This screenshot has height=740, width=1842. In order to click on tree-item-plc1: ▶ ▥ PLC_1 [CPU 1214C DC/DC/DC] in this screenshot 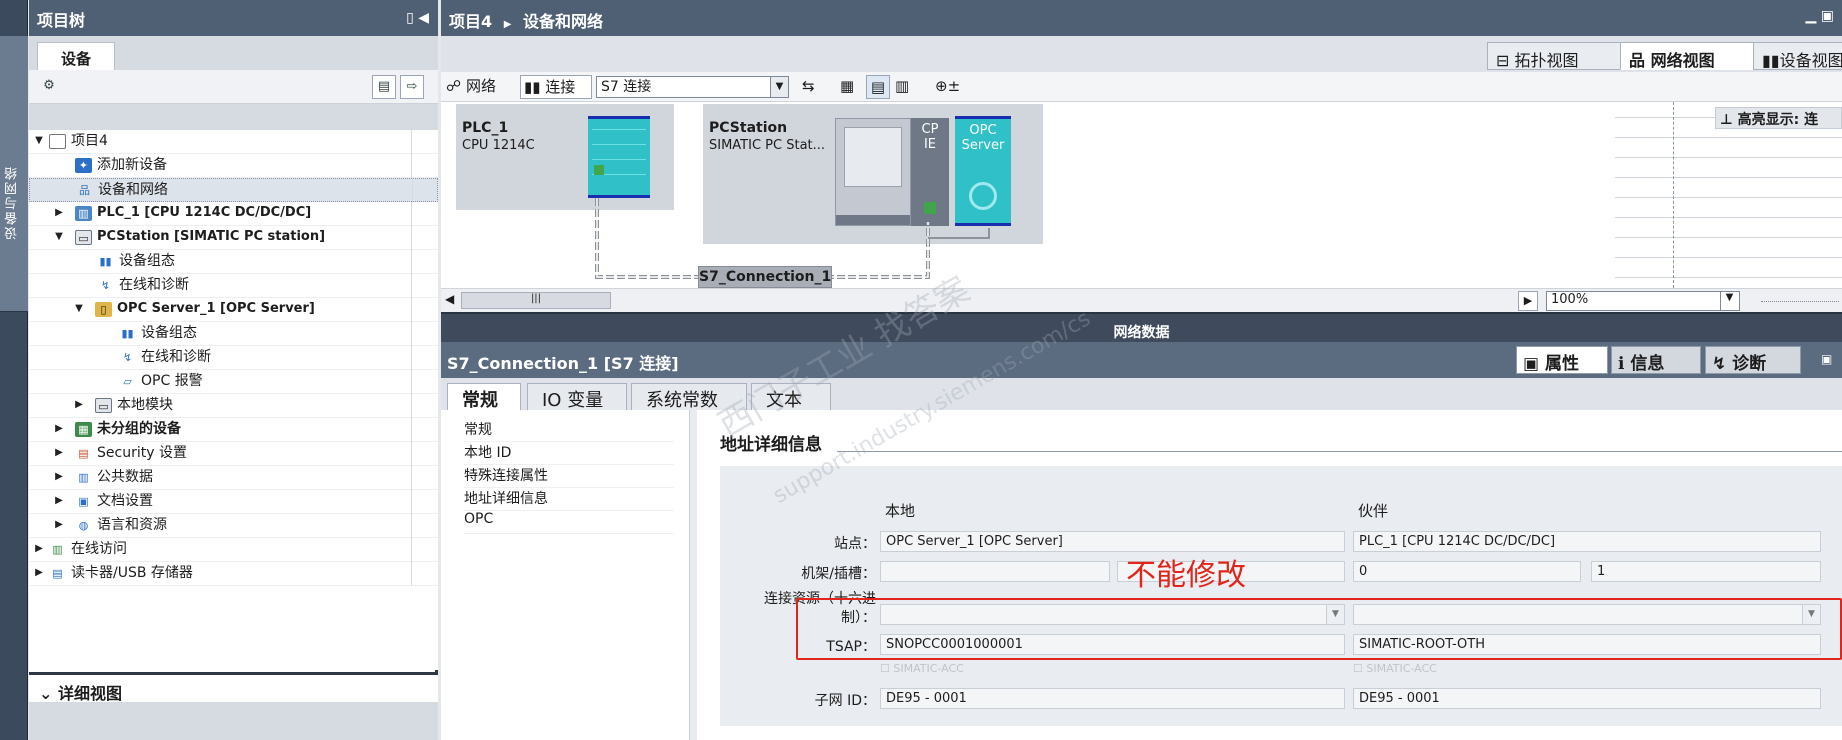, I will do `click(233, 214)`.